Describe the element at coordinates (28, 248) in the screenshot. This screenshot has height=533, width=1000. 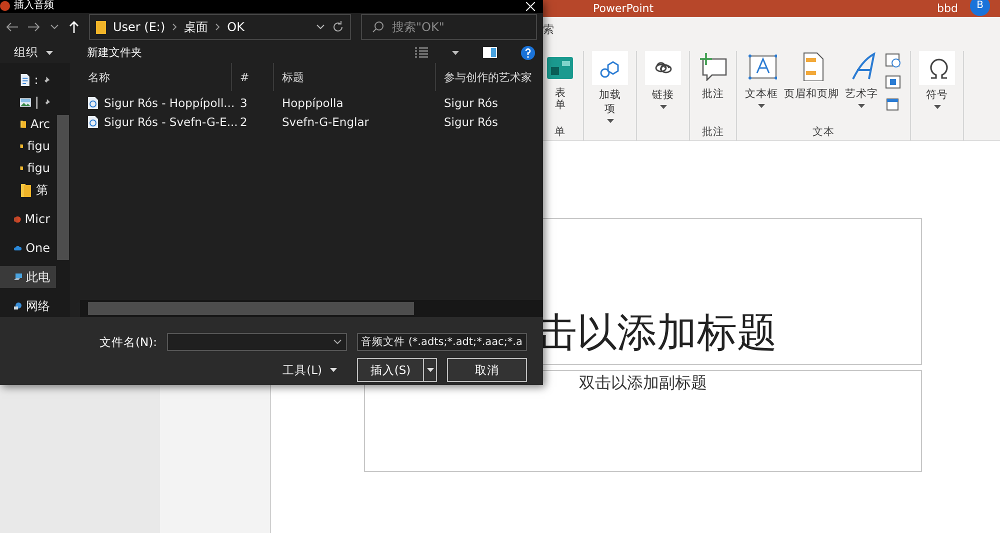
I see `nav-item: One` at that location.